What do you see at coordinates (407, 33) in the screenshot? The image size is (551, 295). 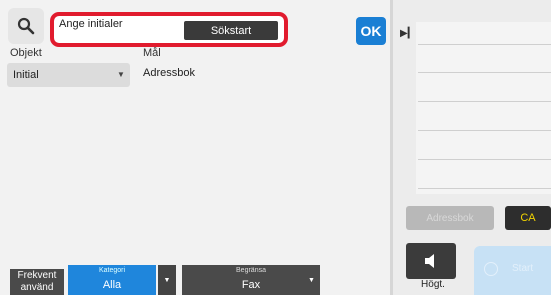 I see `expand-panel-icon: ▶▎` at bounding box center [407, 33].